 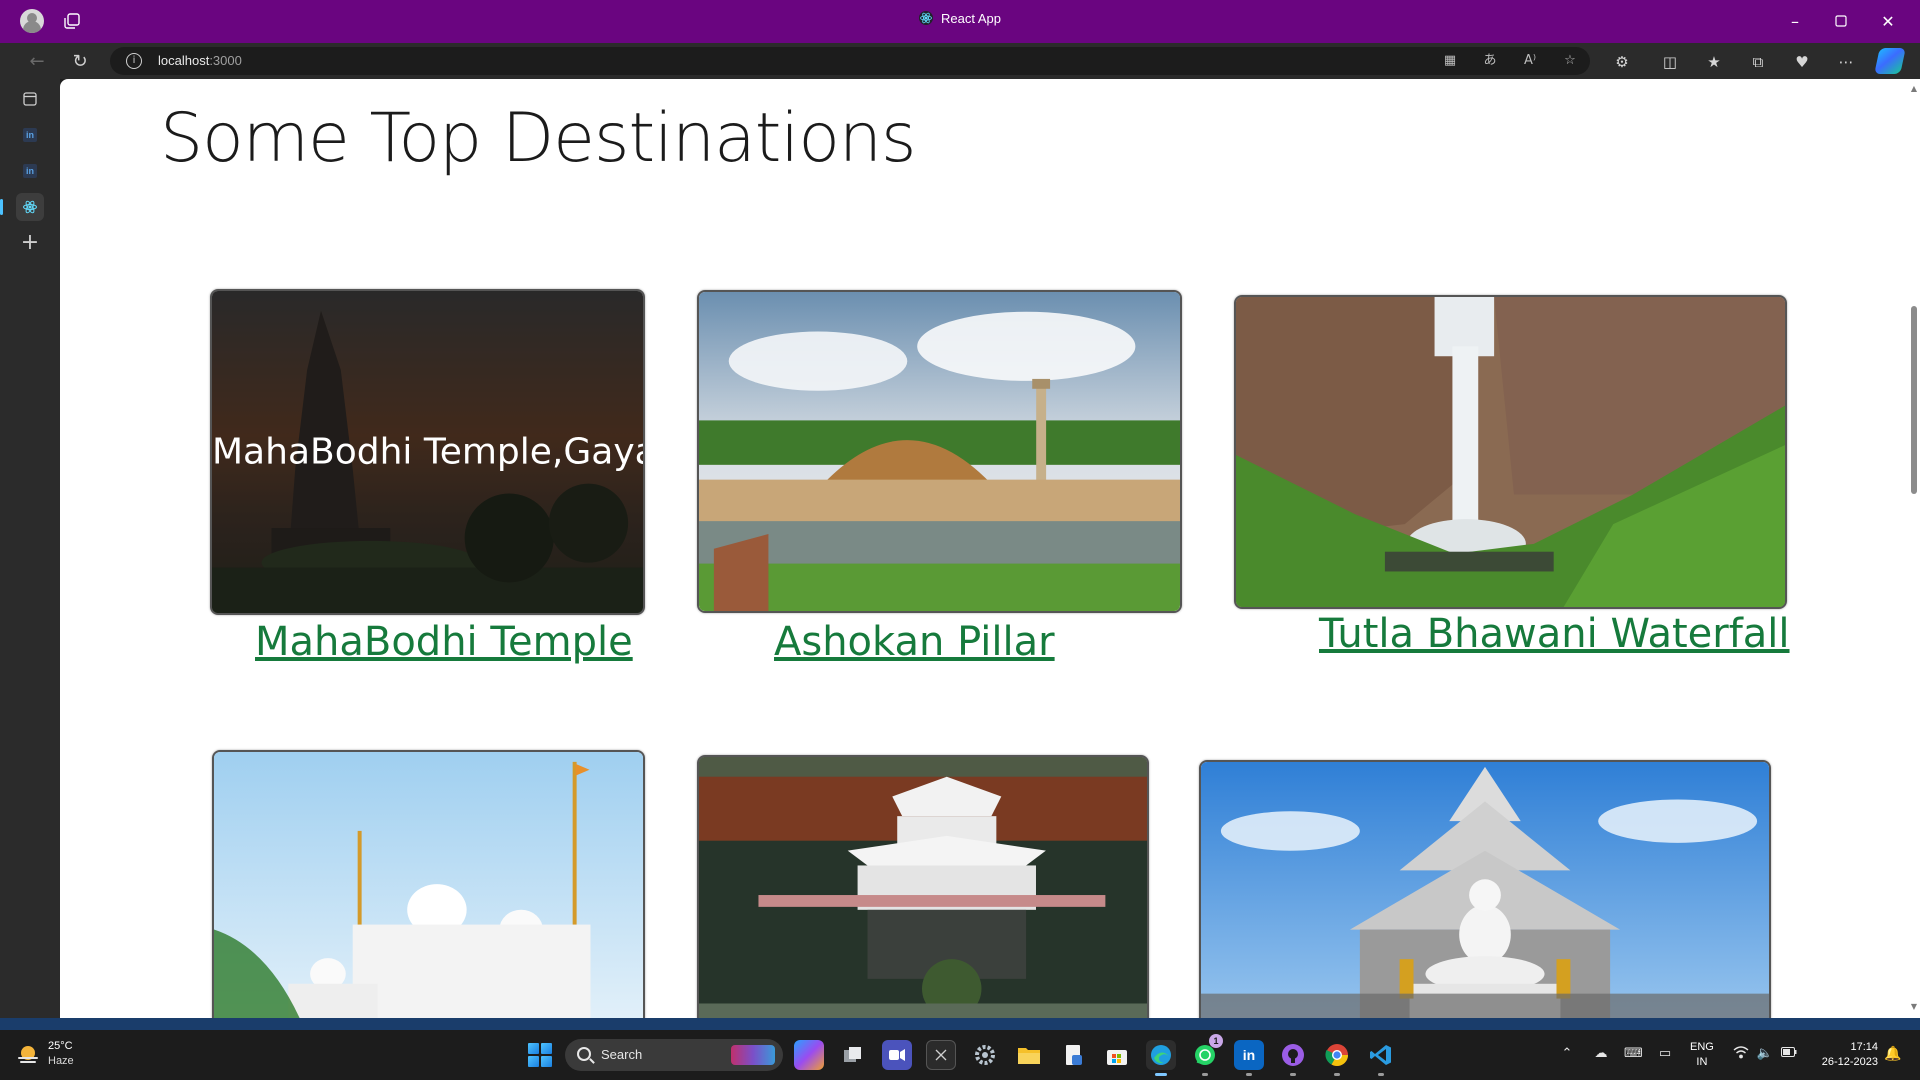 What do you see at coordinates (1633, 1054) in the screenshot?
I see `keyboard-icon: ⌨` at bounding box center [1633, 1054].